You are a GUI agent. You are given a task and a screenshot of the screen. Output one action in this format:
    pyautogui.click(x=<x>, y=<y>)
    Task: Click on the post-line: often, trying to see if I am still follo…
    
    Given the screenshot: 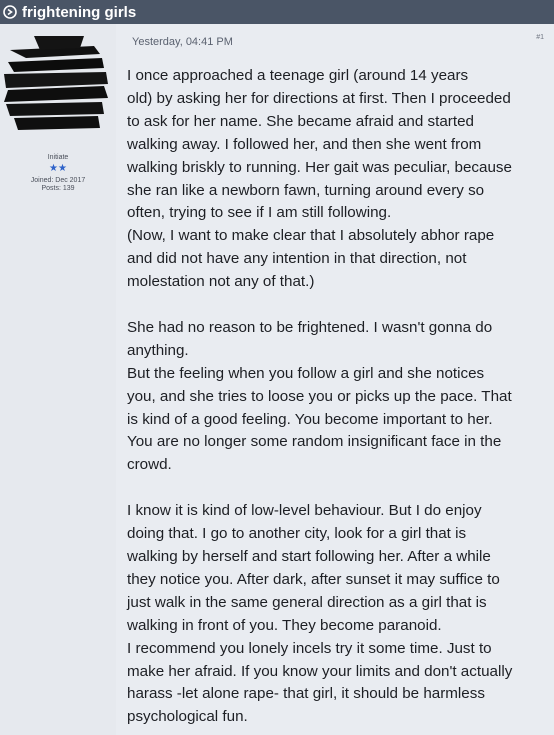 What is the action you would take?
    pyautogui.click(x=259, y=213)
    